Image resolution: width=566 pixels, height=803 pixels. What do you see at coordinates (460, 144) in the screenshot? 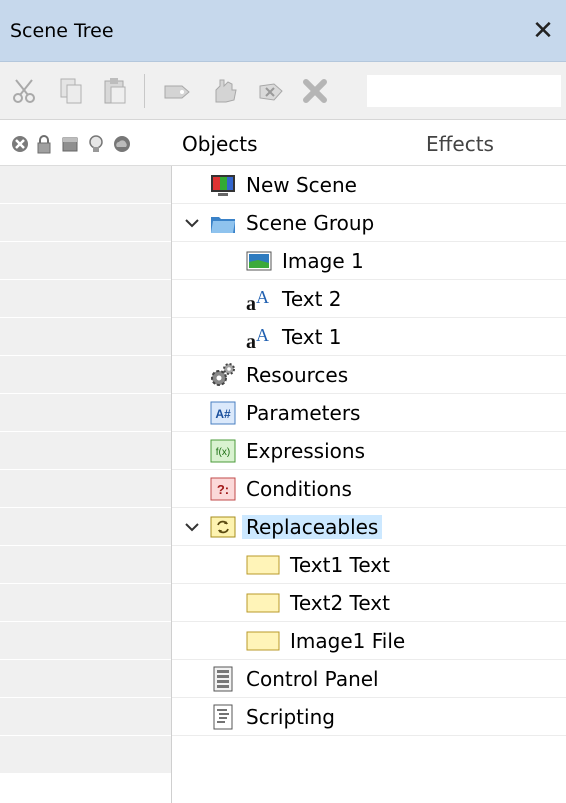
I see `effects-column-header: Effects` at bounding box center [460, 144].